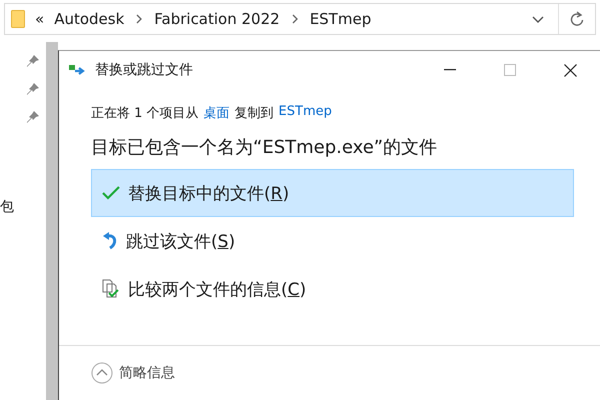 Image resolution: width=600 pixels, height=400 pixels. What do you see at coordinates (305, 113) in the screenshot?
I see `folder-link: ESTmep` at bounding box center [305, 113].